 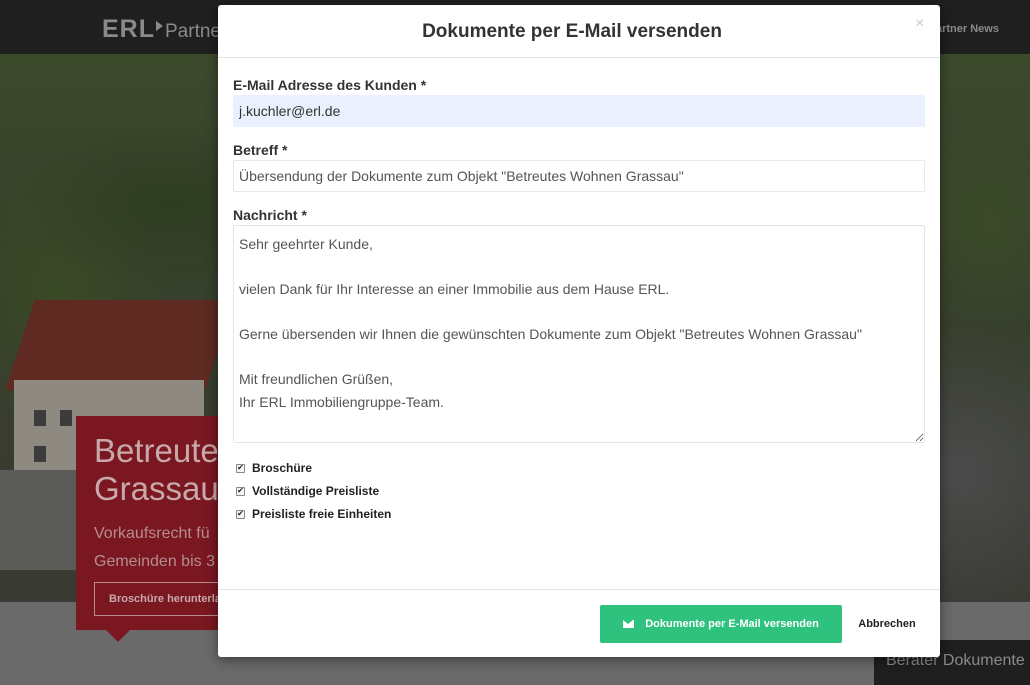 I want to click on send-email-button: Dokumente per E-Mail versenden, so click(x=721, y=624).